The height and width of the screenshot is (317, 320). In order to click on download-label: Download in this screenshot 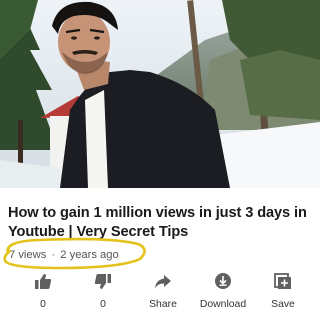, I will do `click(223, 304)`.